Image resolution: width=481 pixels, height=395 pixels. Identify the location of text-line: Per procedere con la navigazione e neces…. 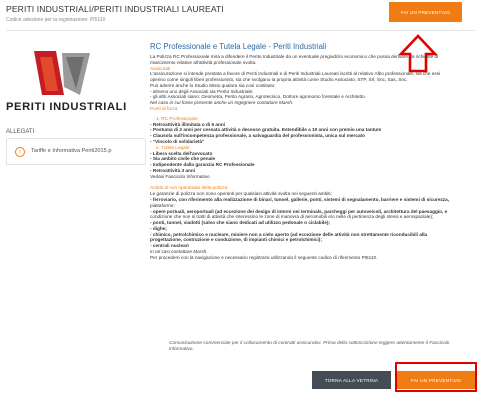
(264, 257).